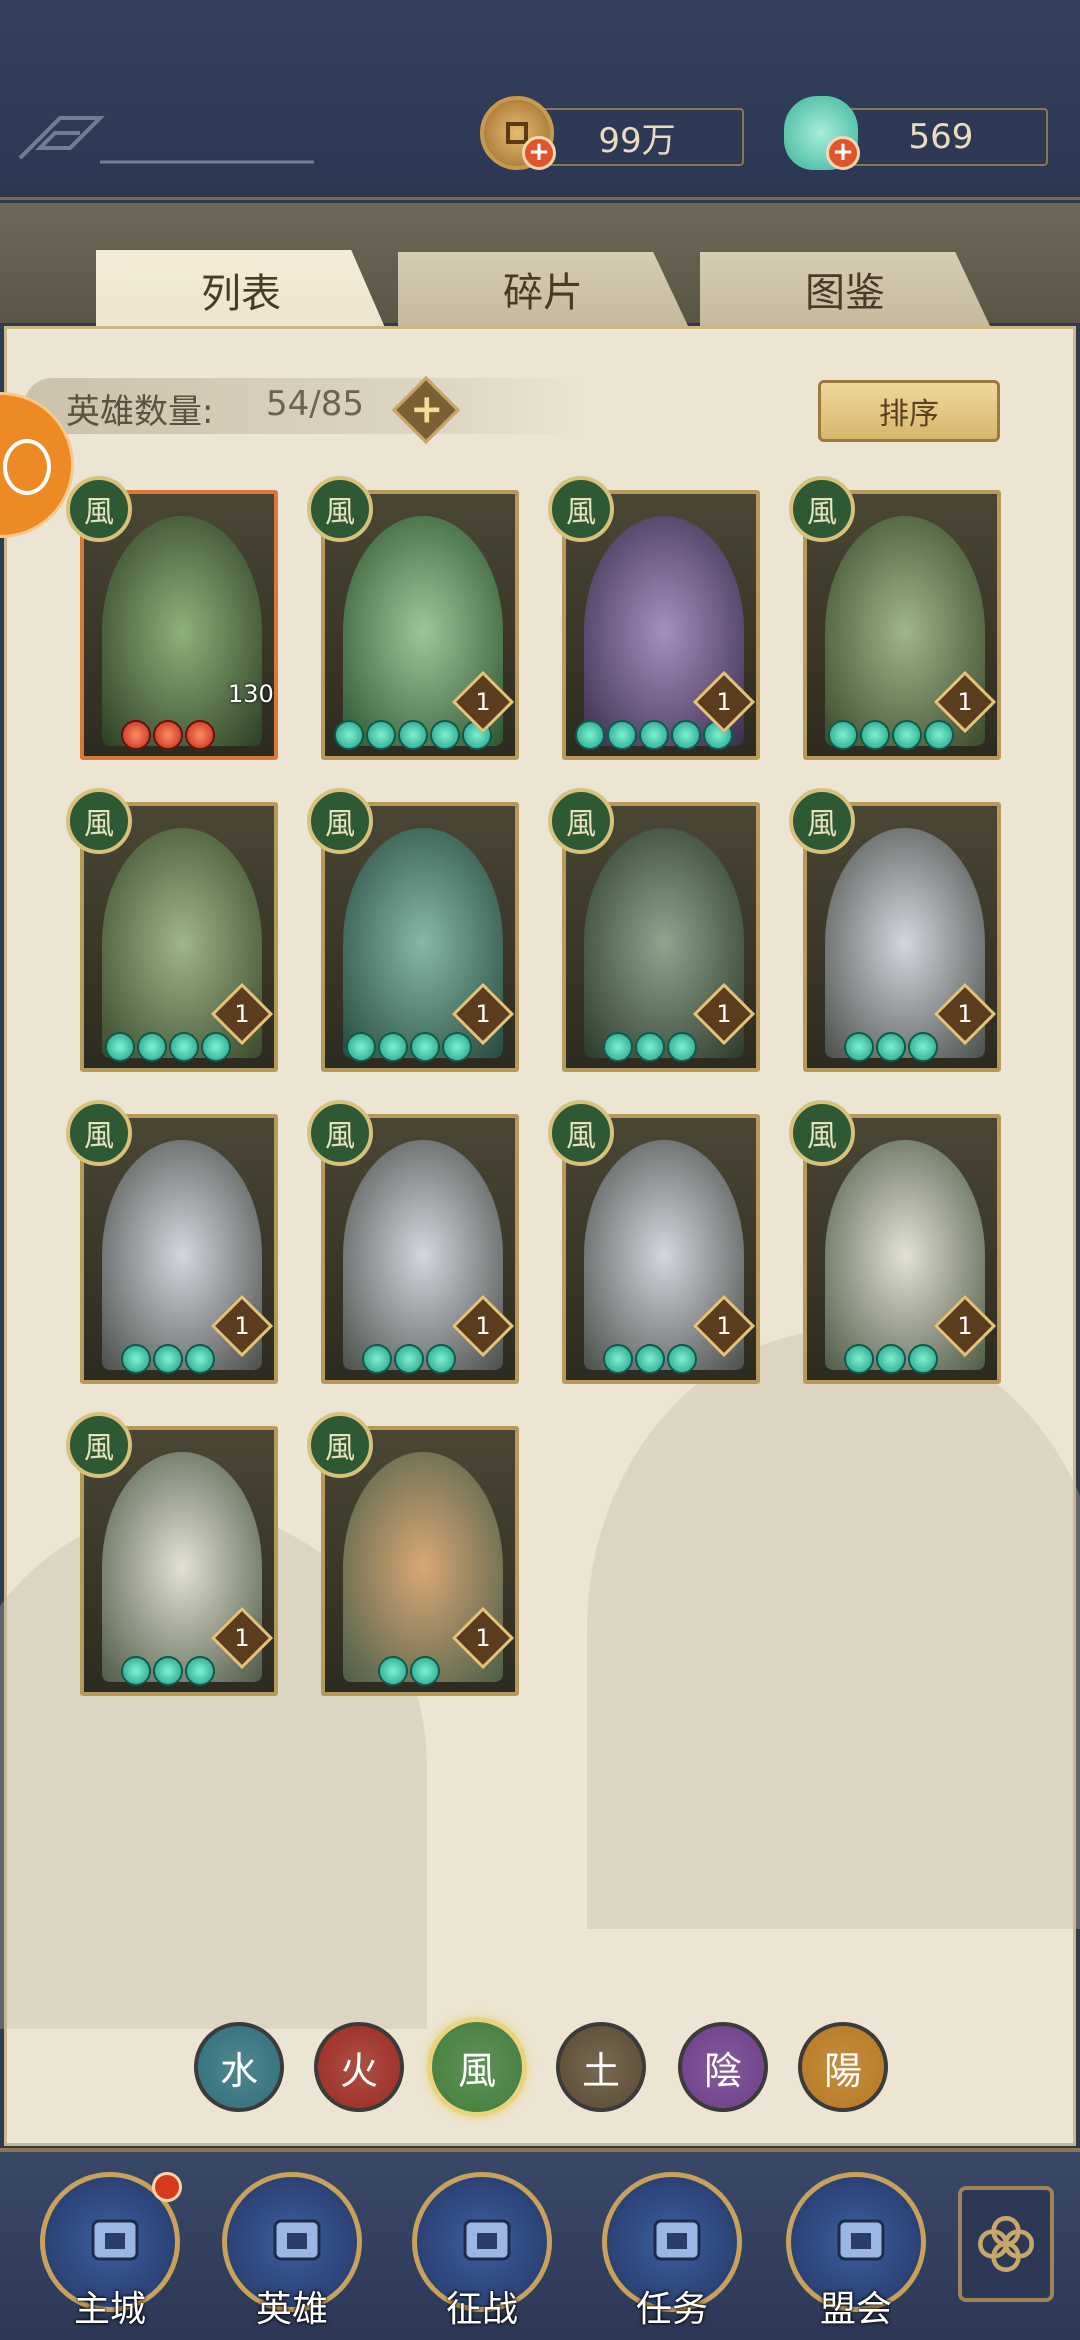 The height and width of the screenshot is (2340, 1080). I want to click on hero-count-label: 英雄数量:, so click(140, 412).